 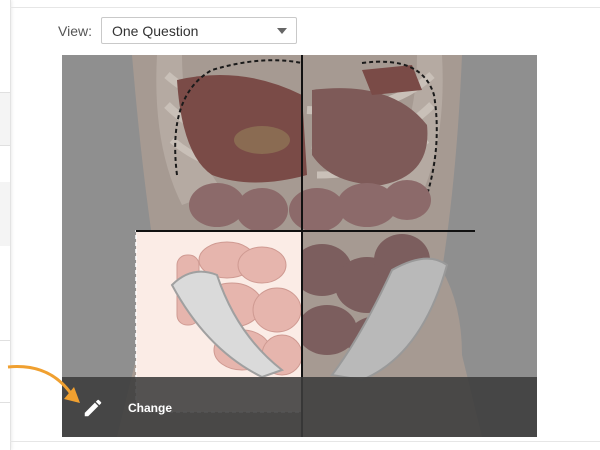 What do you see at coordinates (305, 7) in the screenshot?
I see `top-divider` at bounding box center [305, 7].